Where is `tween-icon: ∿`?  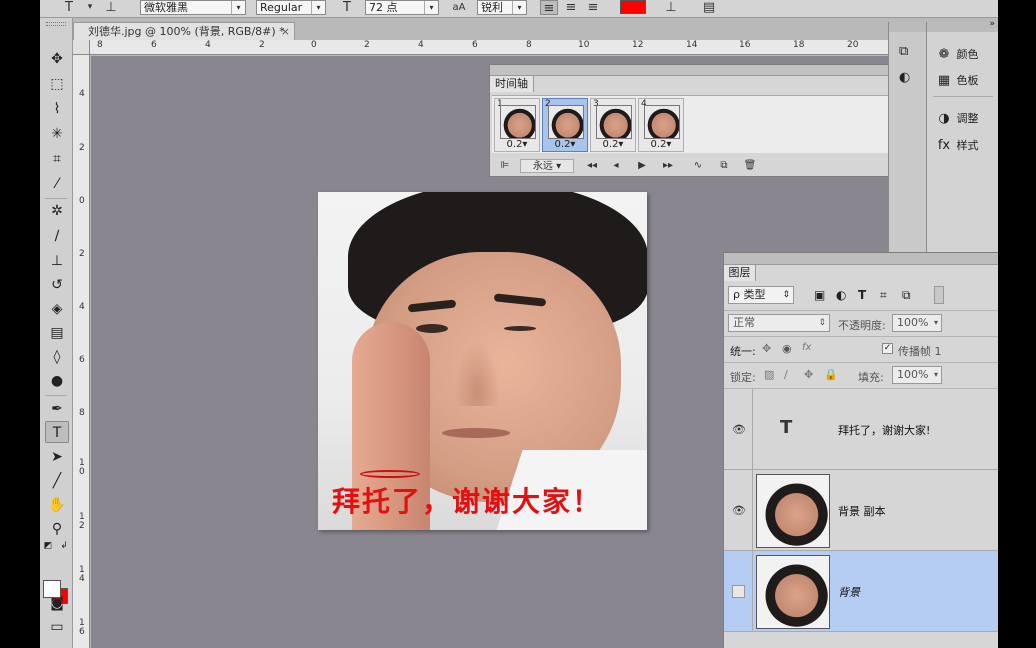 tween-icon: ∿ is located at coordinates (698, 166).